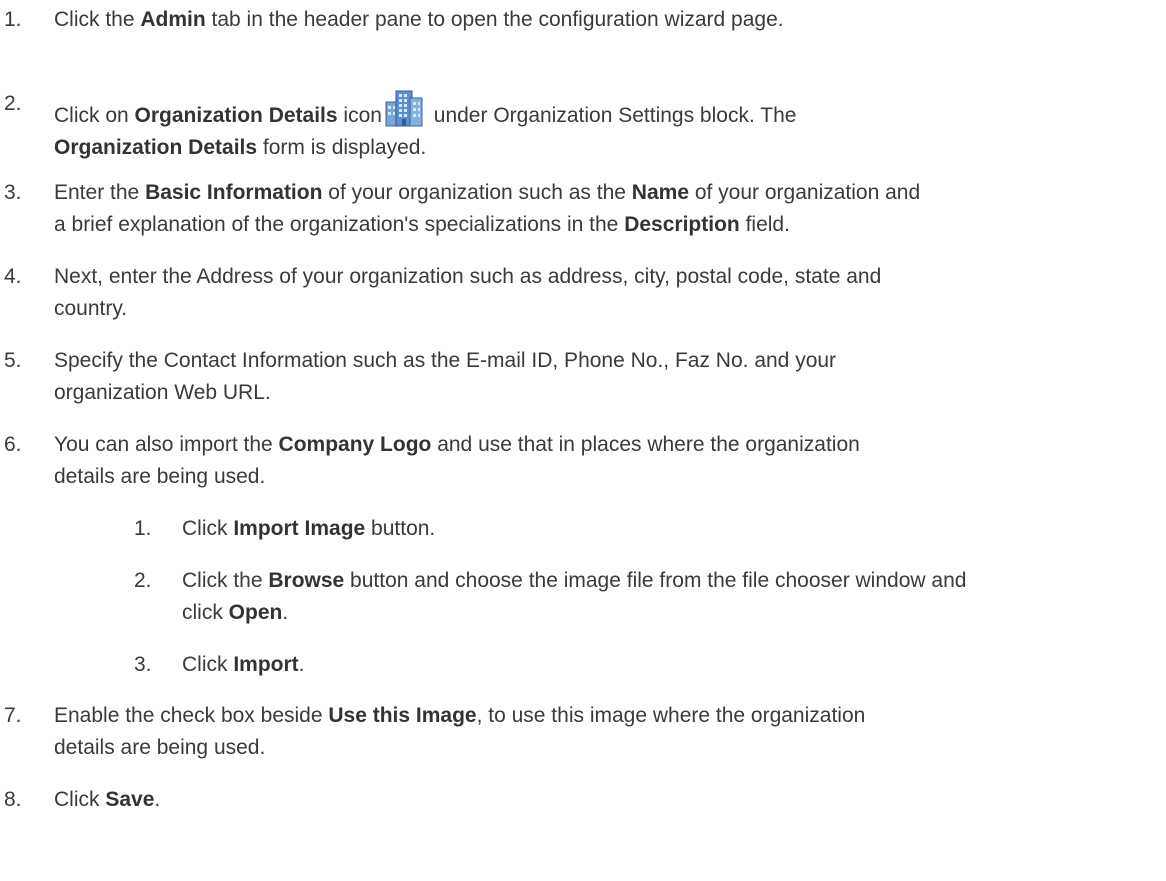  I want to click on step-number: 8., so click(13, 799).